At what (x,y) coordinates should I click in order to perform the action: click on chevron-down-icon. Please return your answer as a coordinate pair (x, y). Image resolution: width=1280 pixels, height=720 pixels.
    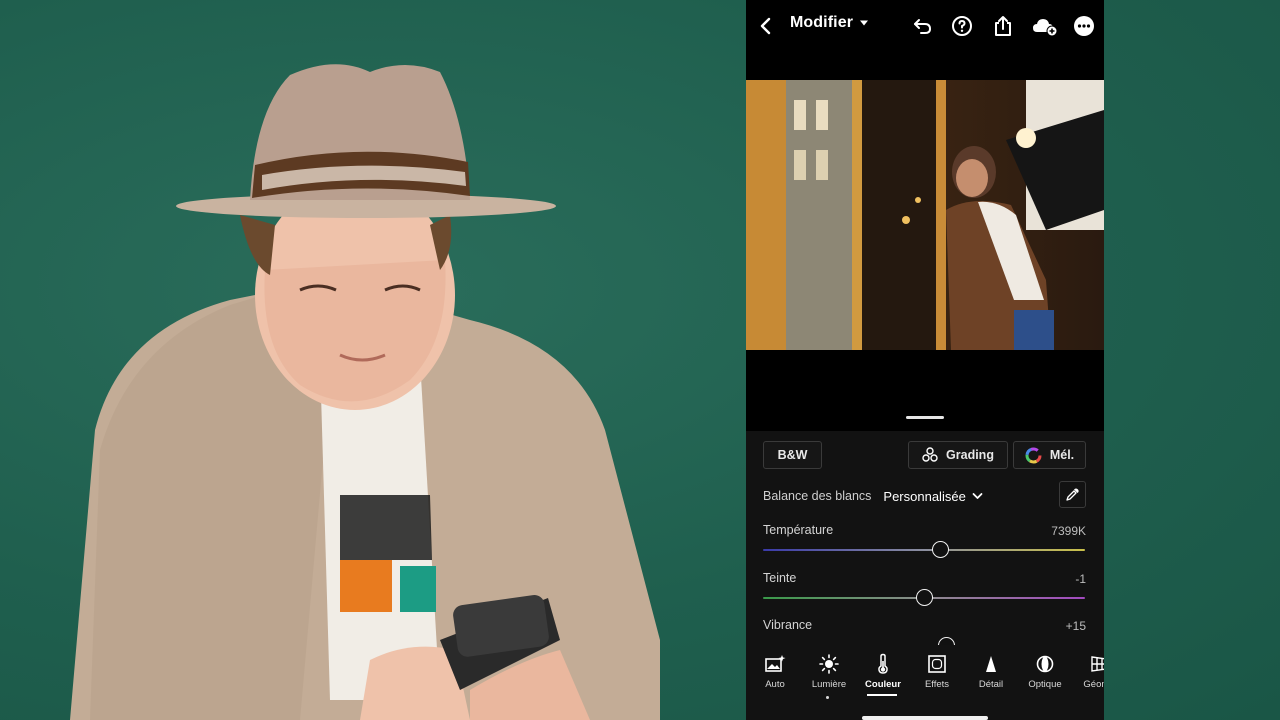
    Looking at the image, I should click on (977, 496).